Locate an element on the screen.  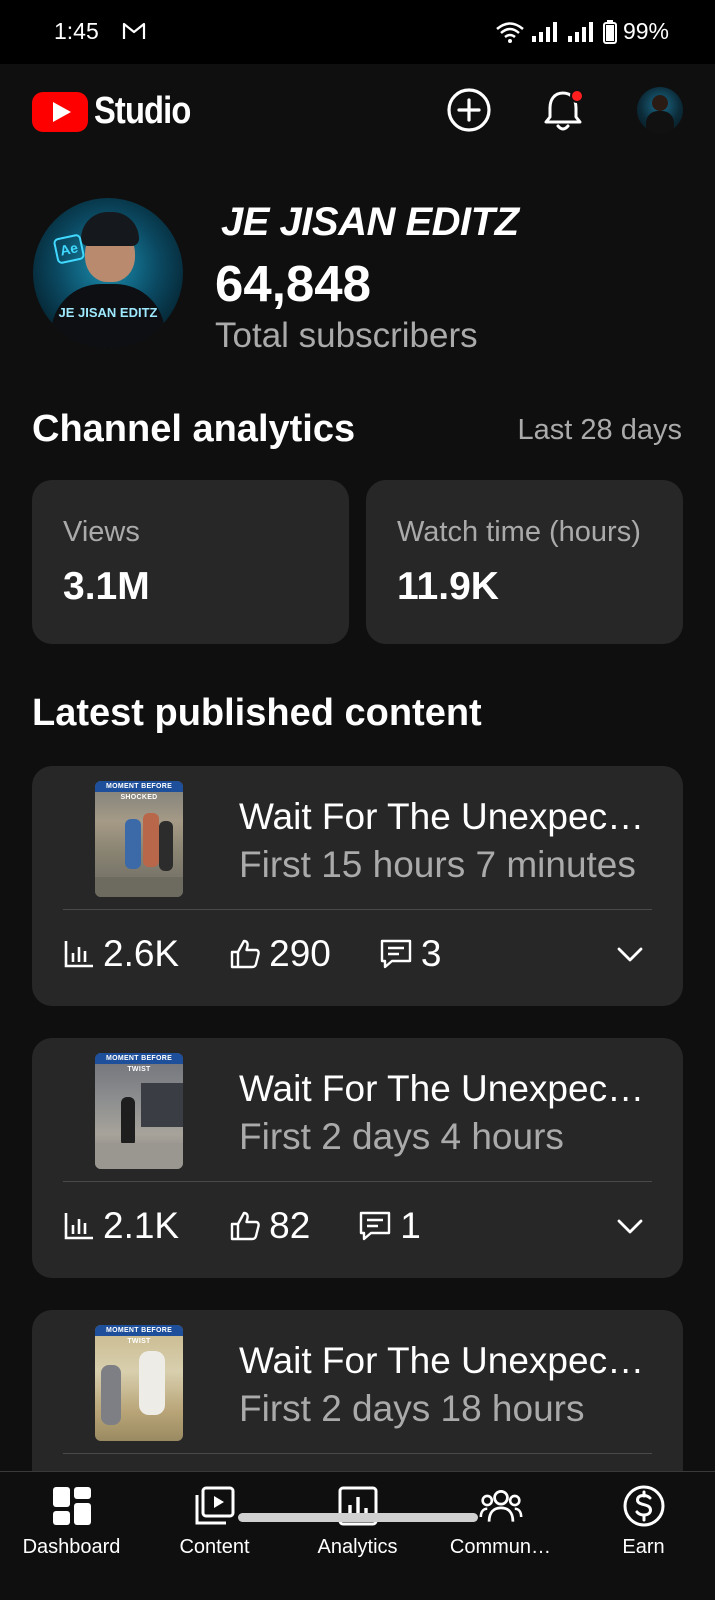
nav-content: Content is located at coordinates (214, 1522).